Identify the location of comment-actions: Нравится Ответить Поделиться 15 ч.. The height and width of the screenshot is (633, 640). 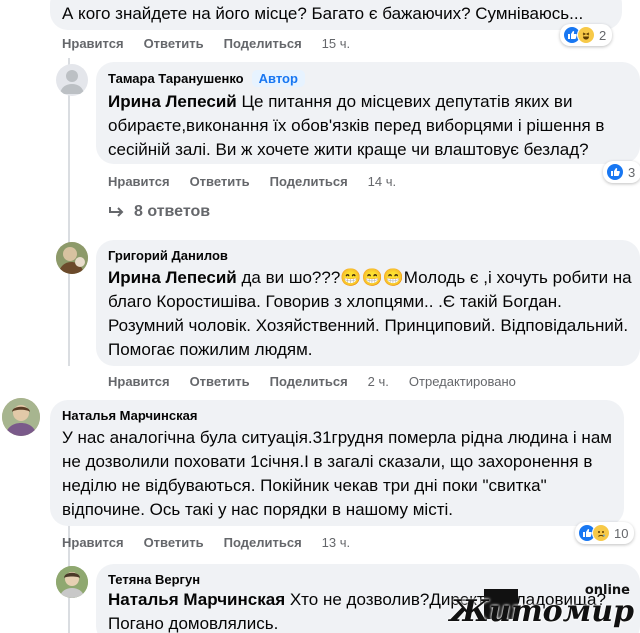
(216, 43).